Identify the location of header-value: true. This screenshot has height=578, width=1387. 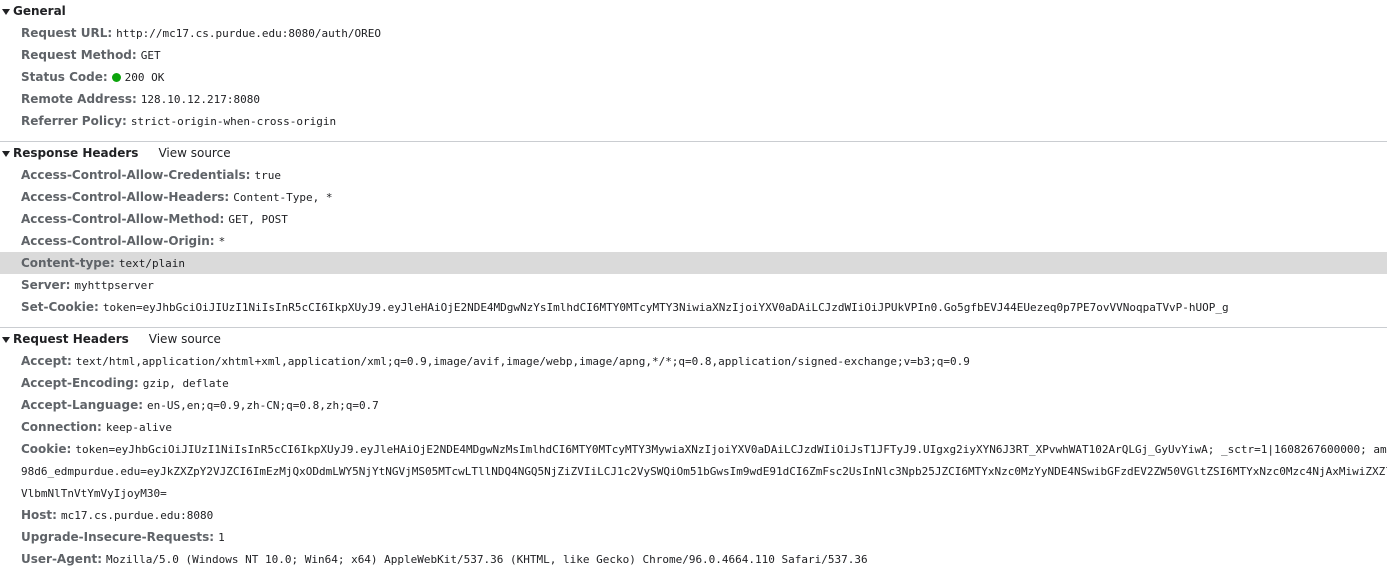
(267, 175).